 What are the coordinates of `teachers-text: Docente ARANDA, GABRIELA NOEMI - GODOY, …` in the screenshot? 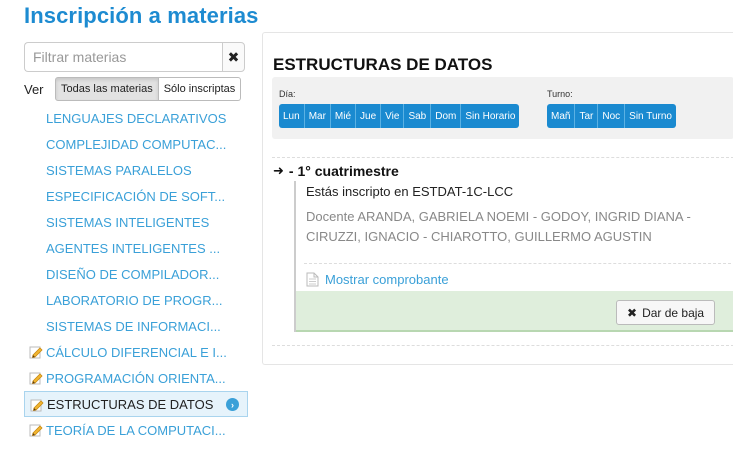 It's located at (498, 226).